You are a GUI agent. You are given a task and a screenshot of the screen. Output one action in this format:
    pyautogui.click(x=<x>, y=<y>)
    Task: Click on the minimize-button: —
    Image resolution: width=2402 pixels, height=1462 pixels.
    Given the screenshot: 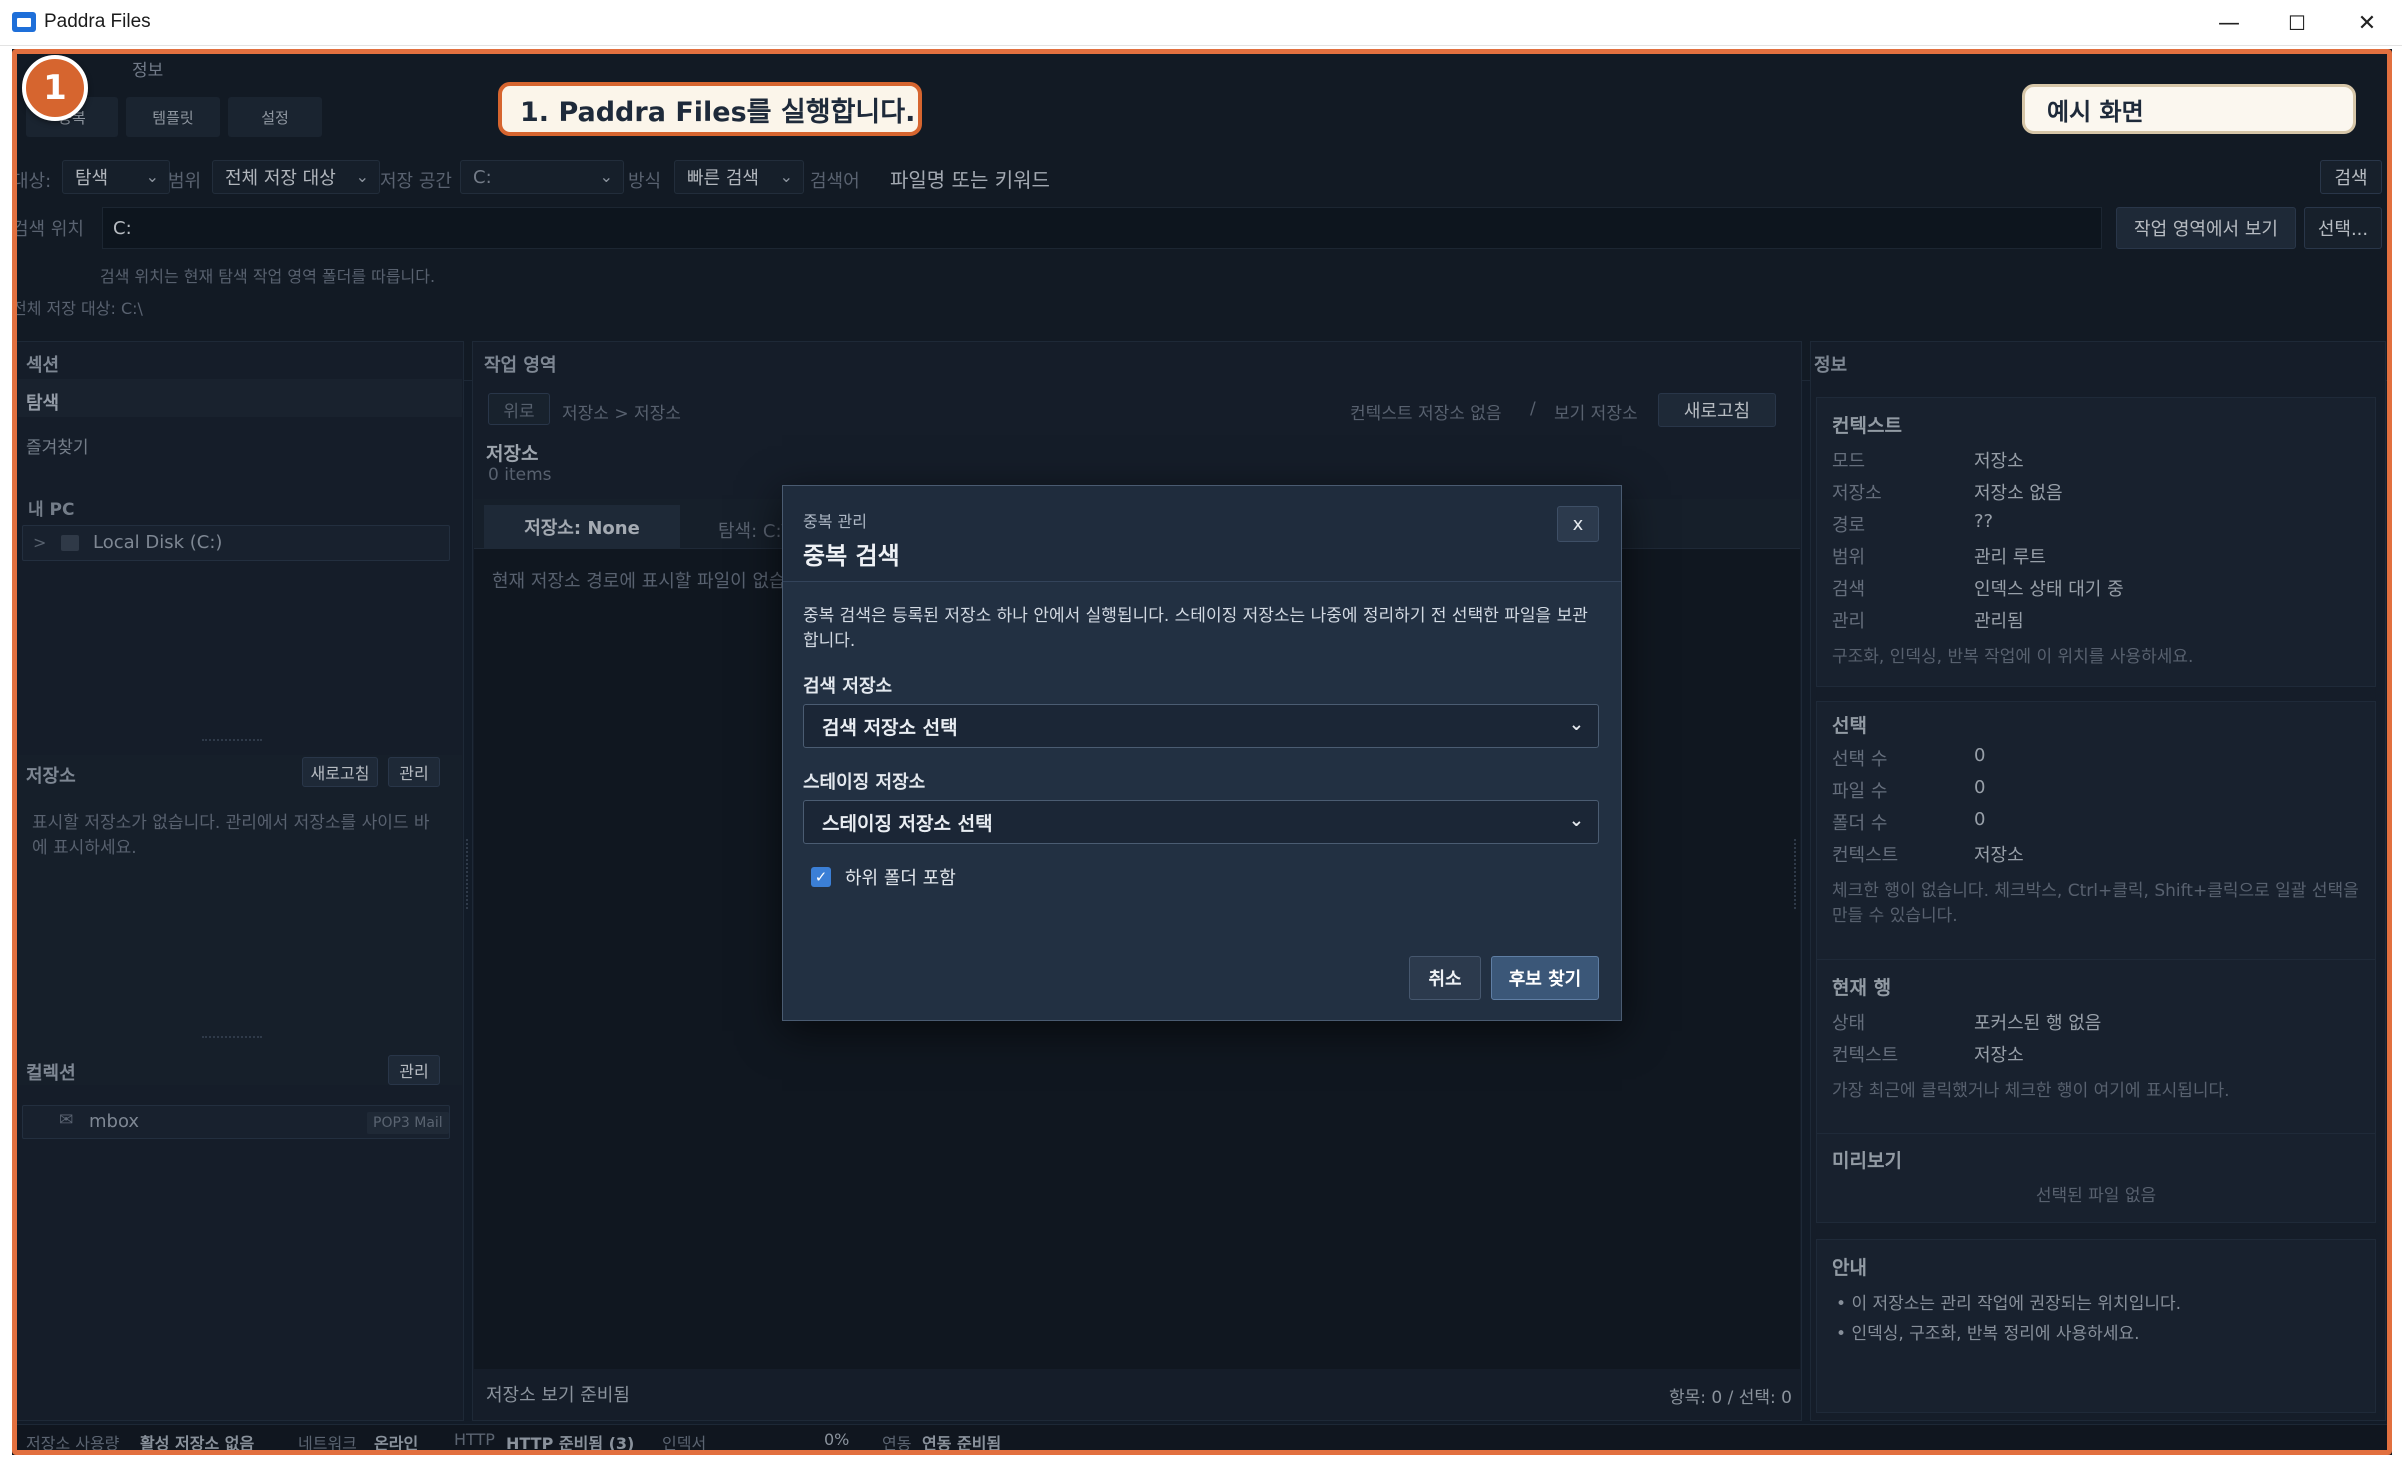 What is the action you would take?
    pyautogui.click(x=2229, y=23)
    